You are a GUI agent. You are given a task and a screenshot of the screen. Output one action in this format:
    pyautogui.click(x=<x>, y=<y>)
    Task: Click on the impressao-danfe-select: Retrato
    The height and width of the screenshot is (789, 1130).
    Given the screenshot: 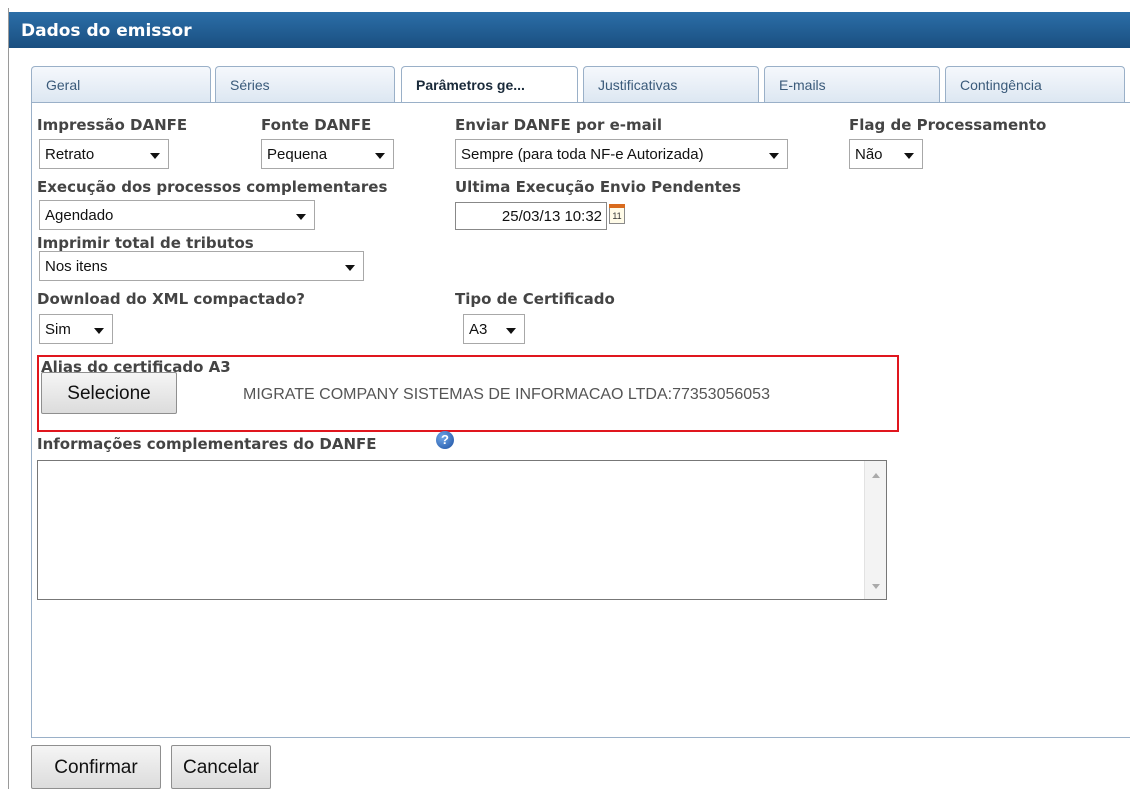 What is the action you would take?
    pyautogui.click(x=104, y=154)
    